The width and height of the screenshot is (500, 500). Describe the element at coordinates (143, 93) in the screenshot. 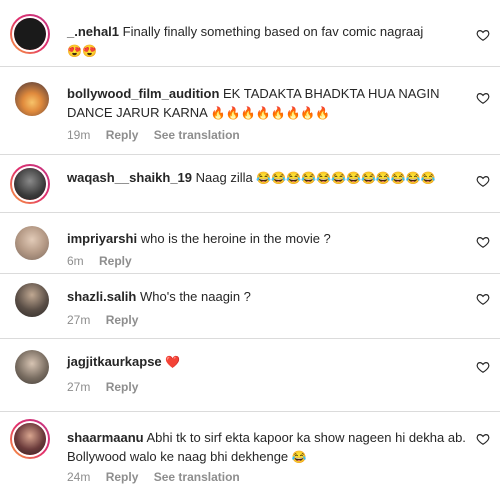

I see `comment-username: bollywood_film_audition` at that location.